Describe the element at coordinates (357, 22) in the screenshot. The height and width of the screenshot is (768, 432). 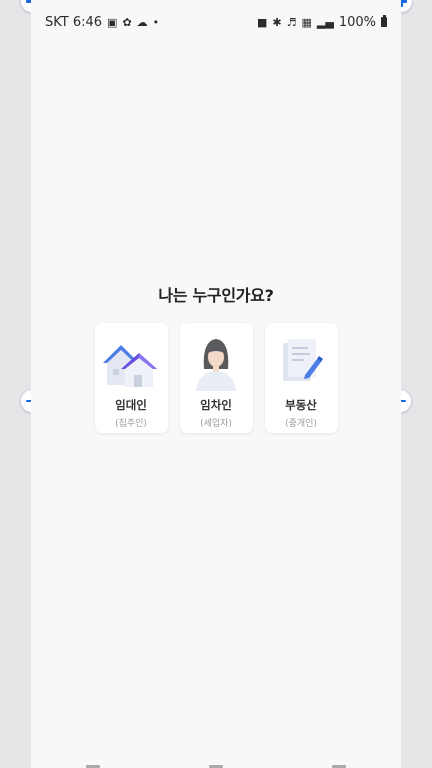
I see `battery-text: 100%` at that location.